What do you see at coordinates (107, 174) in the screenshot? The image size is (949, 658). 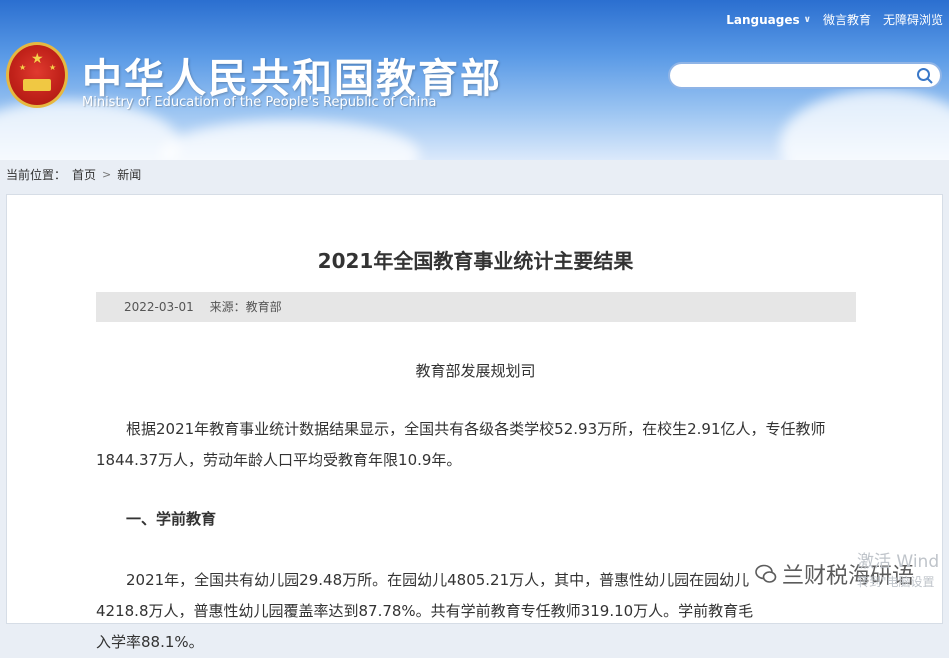 I see `chevron-right-icon: >` at bounding box center [107, 174].